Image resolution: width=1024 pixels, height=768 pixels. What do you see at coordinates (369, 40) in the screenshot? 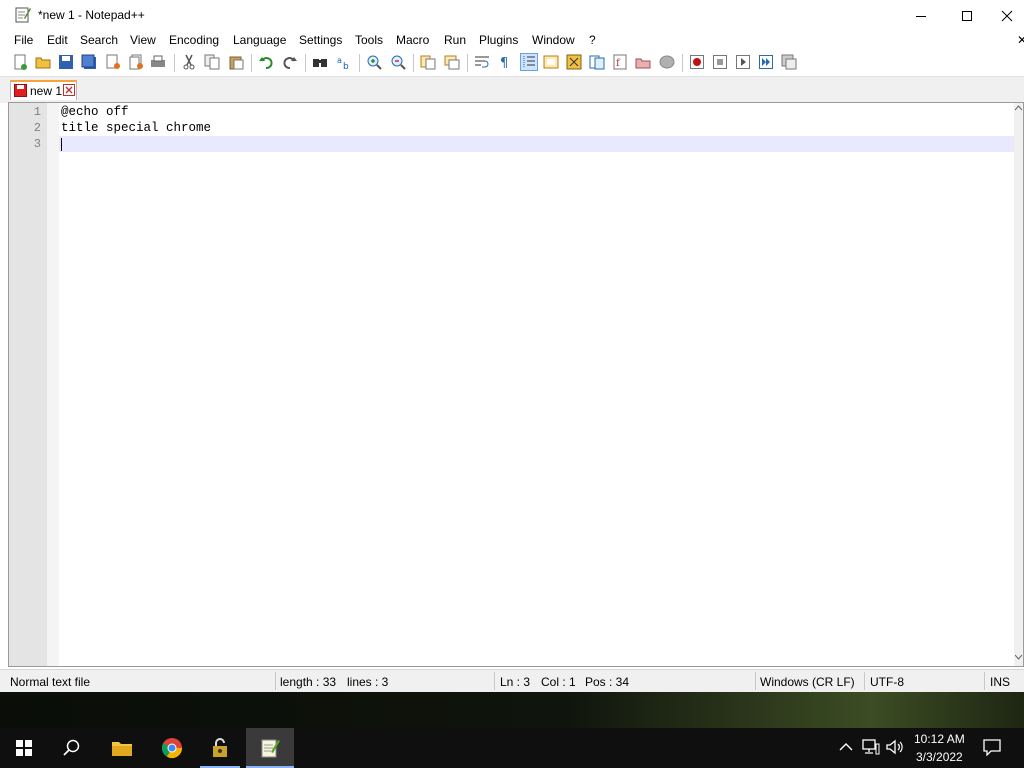
I see `menu-tools: Tools` at bounding box center [369, 40].